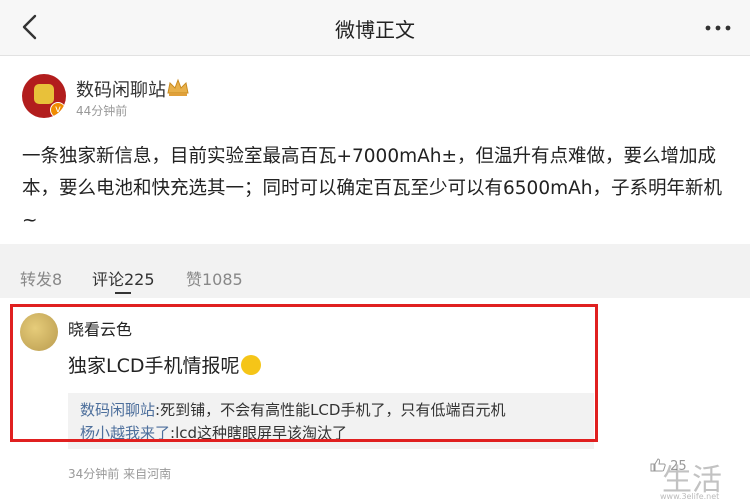 This screenshot has height=503, width=750. I want to click on post-time: 44分钟前, so click(102, 111).